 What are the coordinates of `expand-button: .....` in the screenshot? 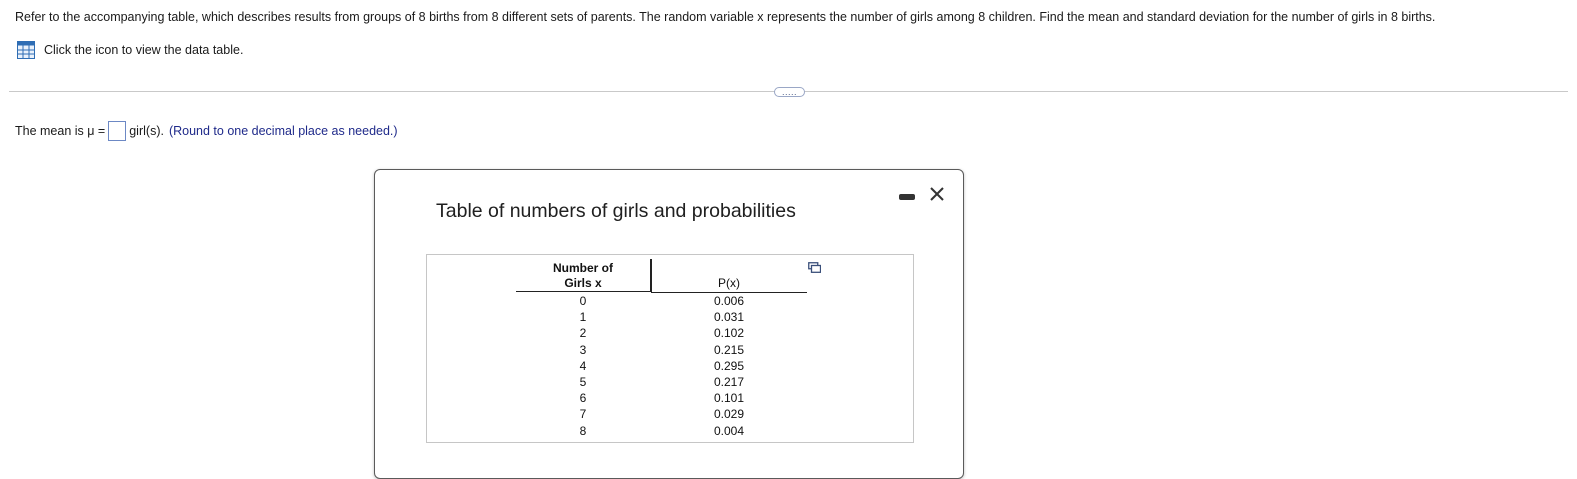 It's located at (789, 92).